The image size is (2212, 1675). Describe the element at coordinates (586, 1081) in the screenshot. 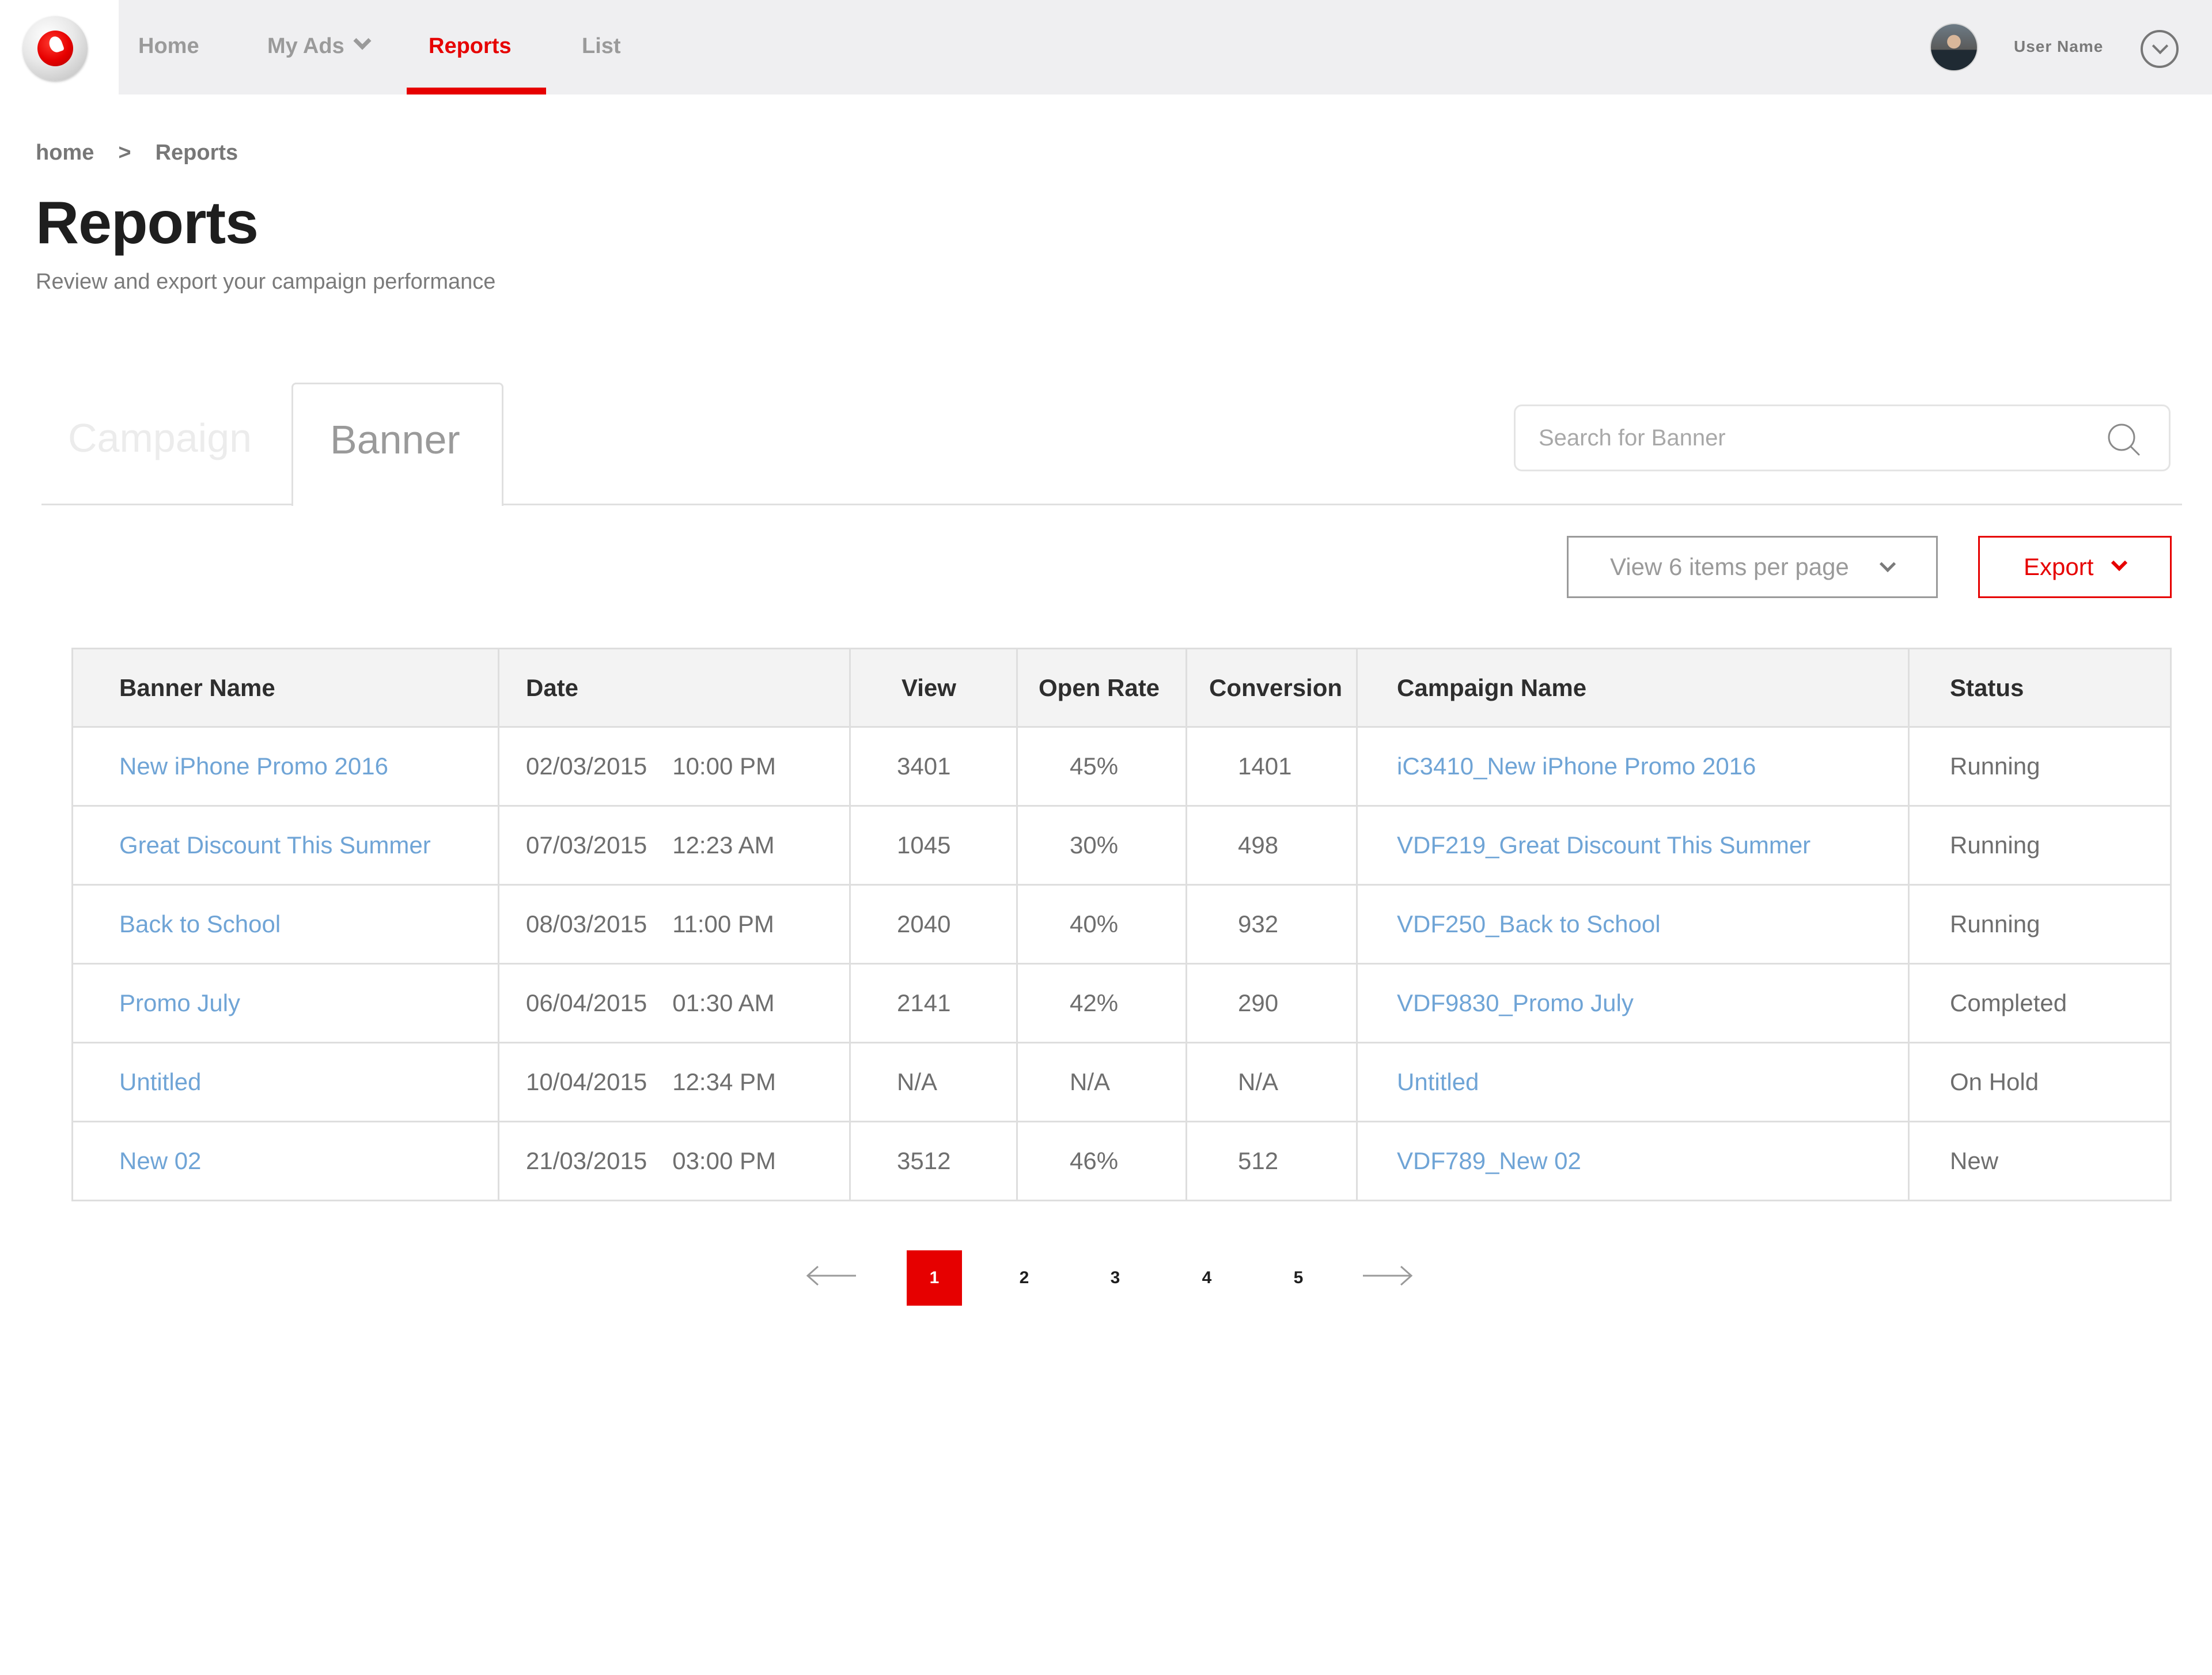

I see `date-value: 10/04/2015` at that location.